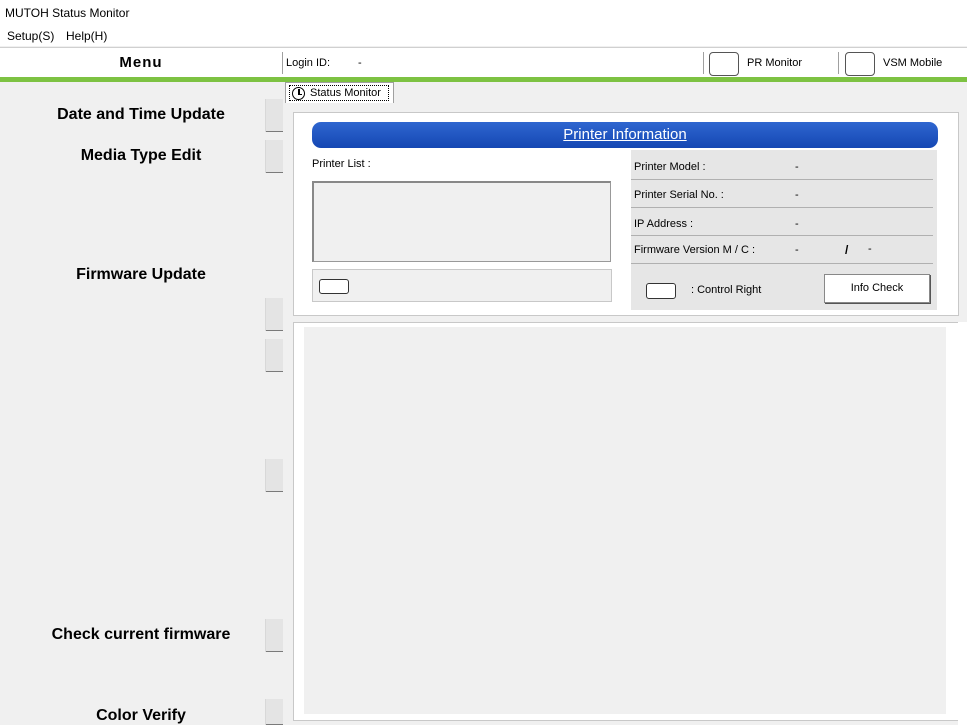  Describe the element at coordinates (308, 63) in the screenshot. I see `login-id-label: Login ID:` at that location.